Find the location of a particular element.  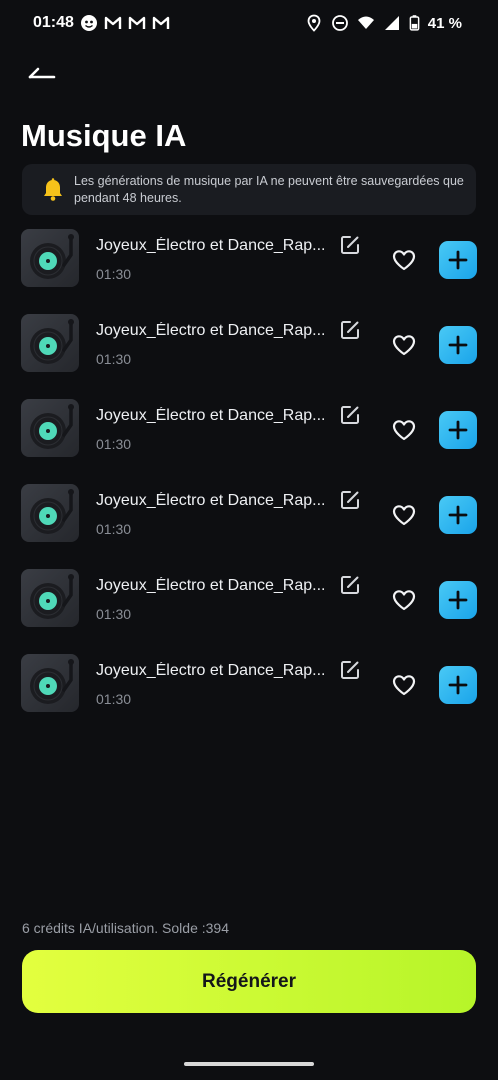

battery-icon is located at coordinates (414, 23).